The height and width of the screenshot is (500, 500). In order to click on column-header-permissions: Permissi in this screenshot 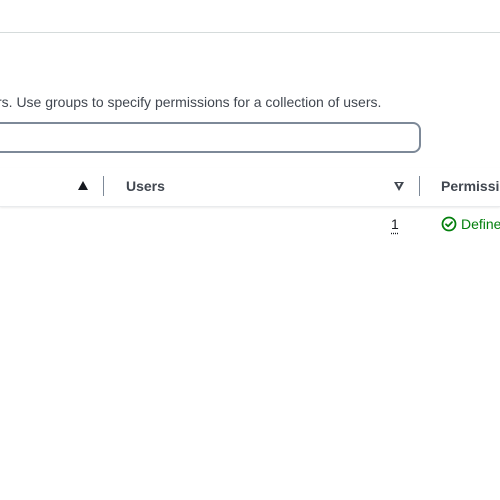, I will do `click(470, 186)`.